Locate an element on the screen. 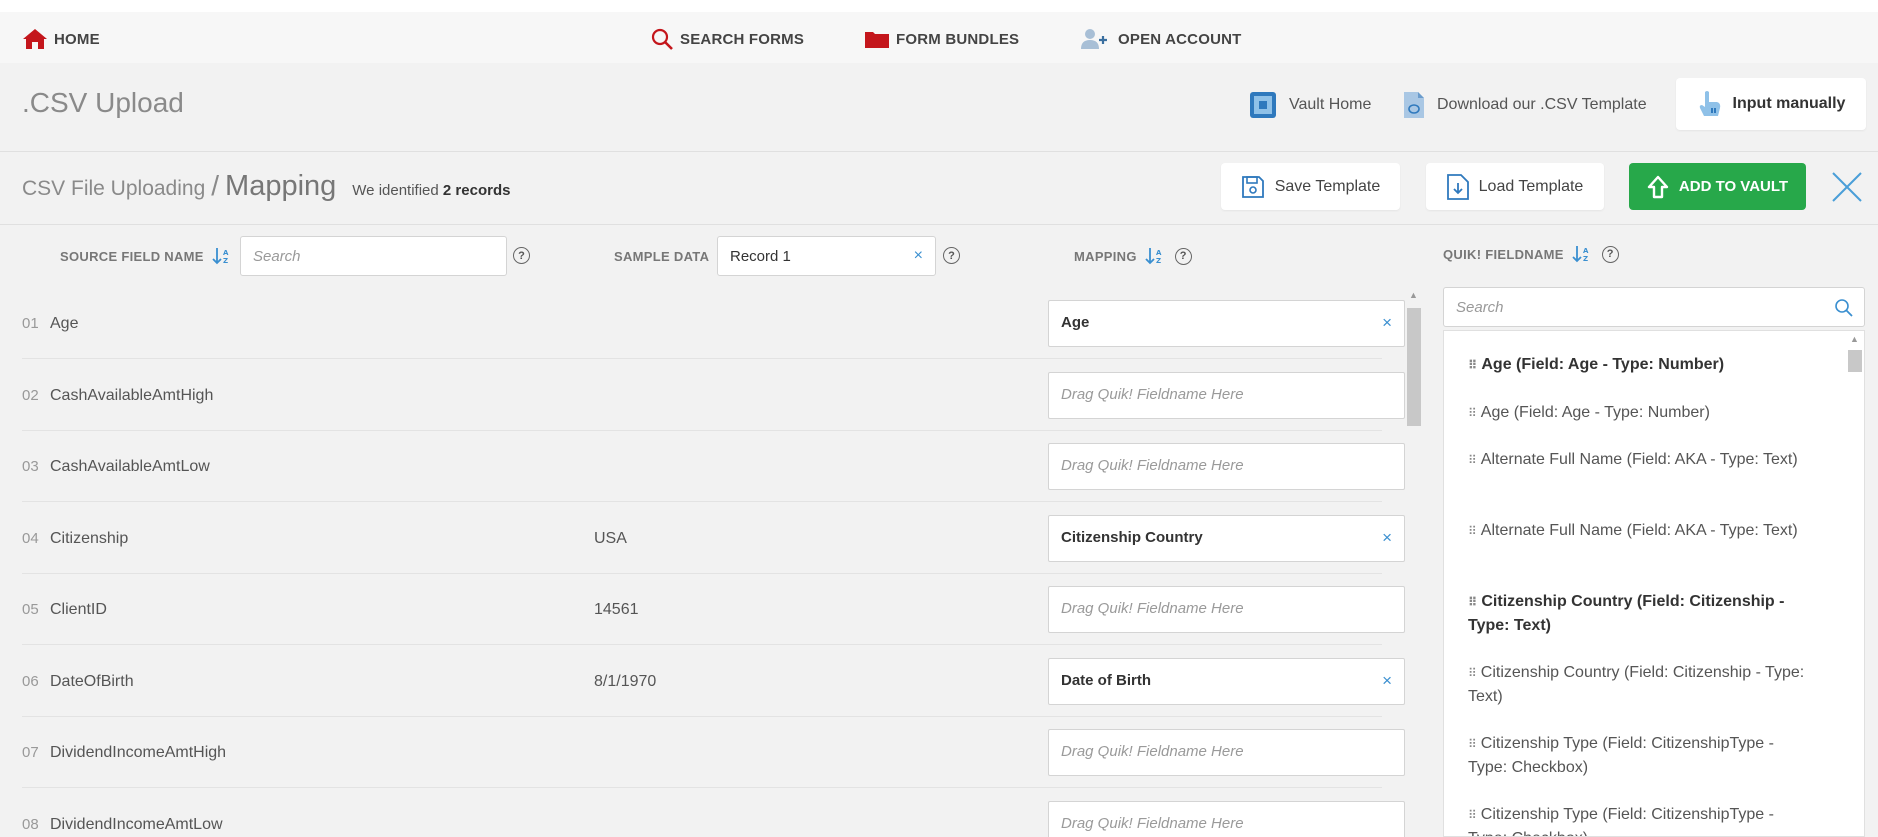 The image size is (1878, 837). clear-record-icon: × is located at coordinates (918, 256).